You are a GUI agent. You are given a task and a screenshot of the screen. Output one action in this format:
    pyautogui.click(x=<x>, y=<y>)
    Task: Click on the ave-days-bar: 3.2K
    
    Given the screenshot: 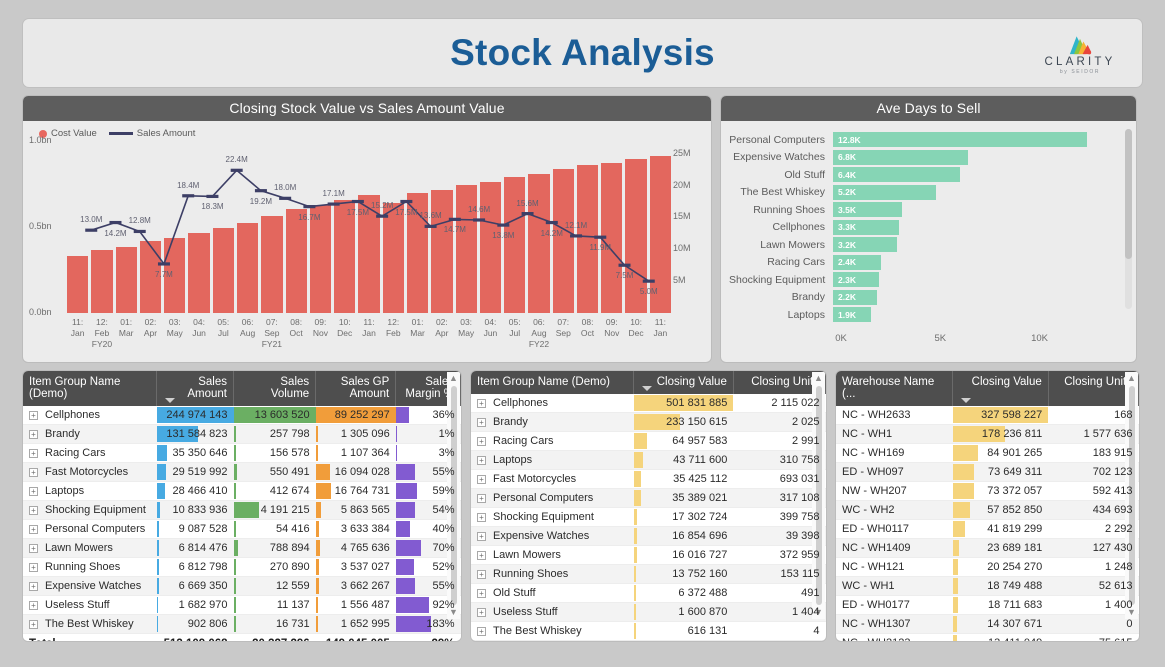 What is the action you would take?
    pyautogui.click(x=865, y=245)
    